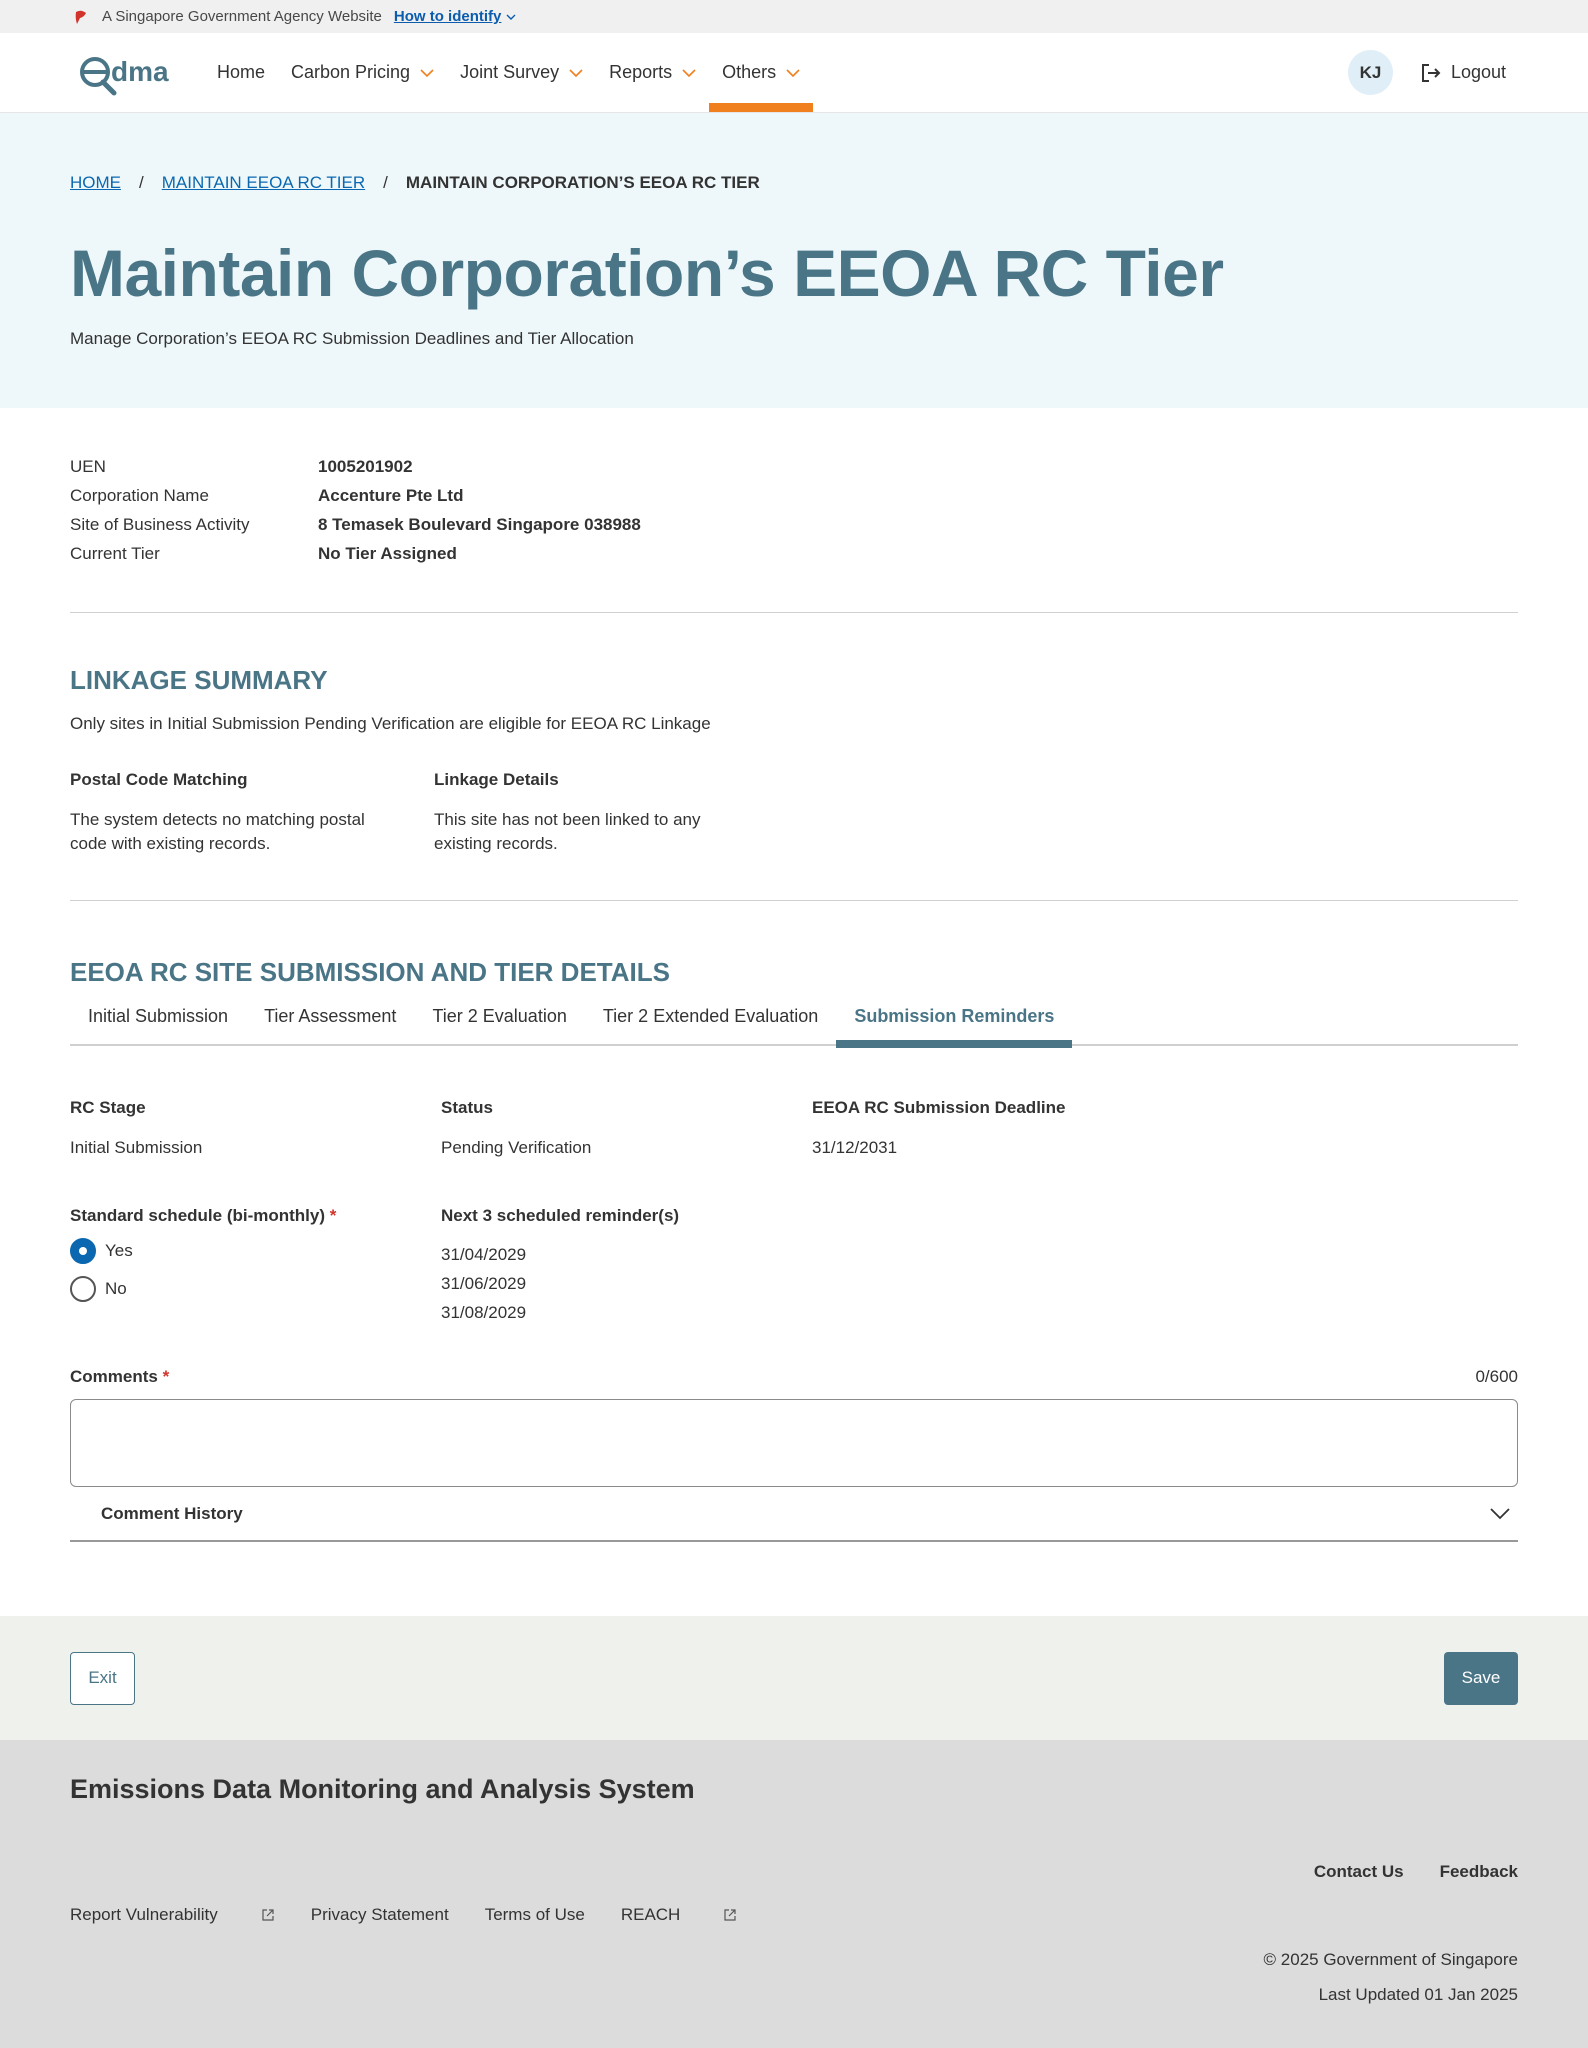 The height and width of the screenshot is (2048, 1588). What do you see at coordinates (199, 680) in the screenshot?
I see `linkage-summary-title: LINKAGE SUMMARY` at bounding box center [199, 680].